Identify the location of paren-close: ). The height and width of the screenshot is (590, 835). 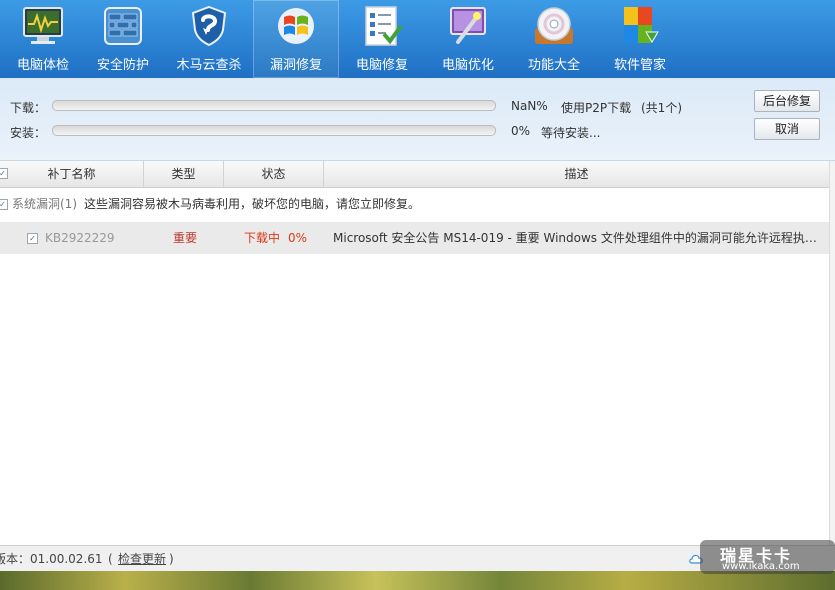
(171, 559).